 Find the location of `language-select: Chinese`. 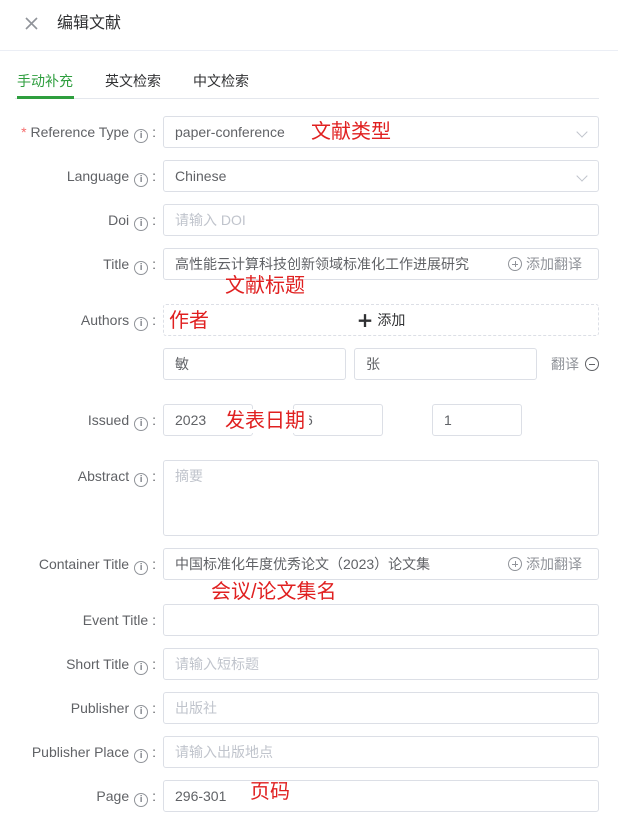

language-select: Chinese is located at coordinates (381, 176).